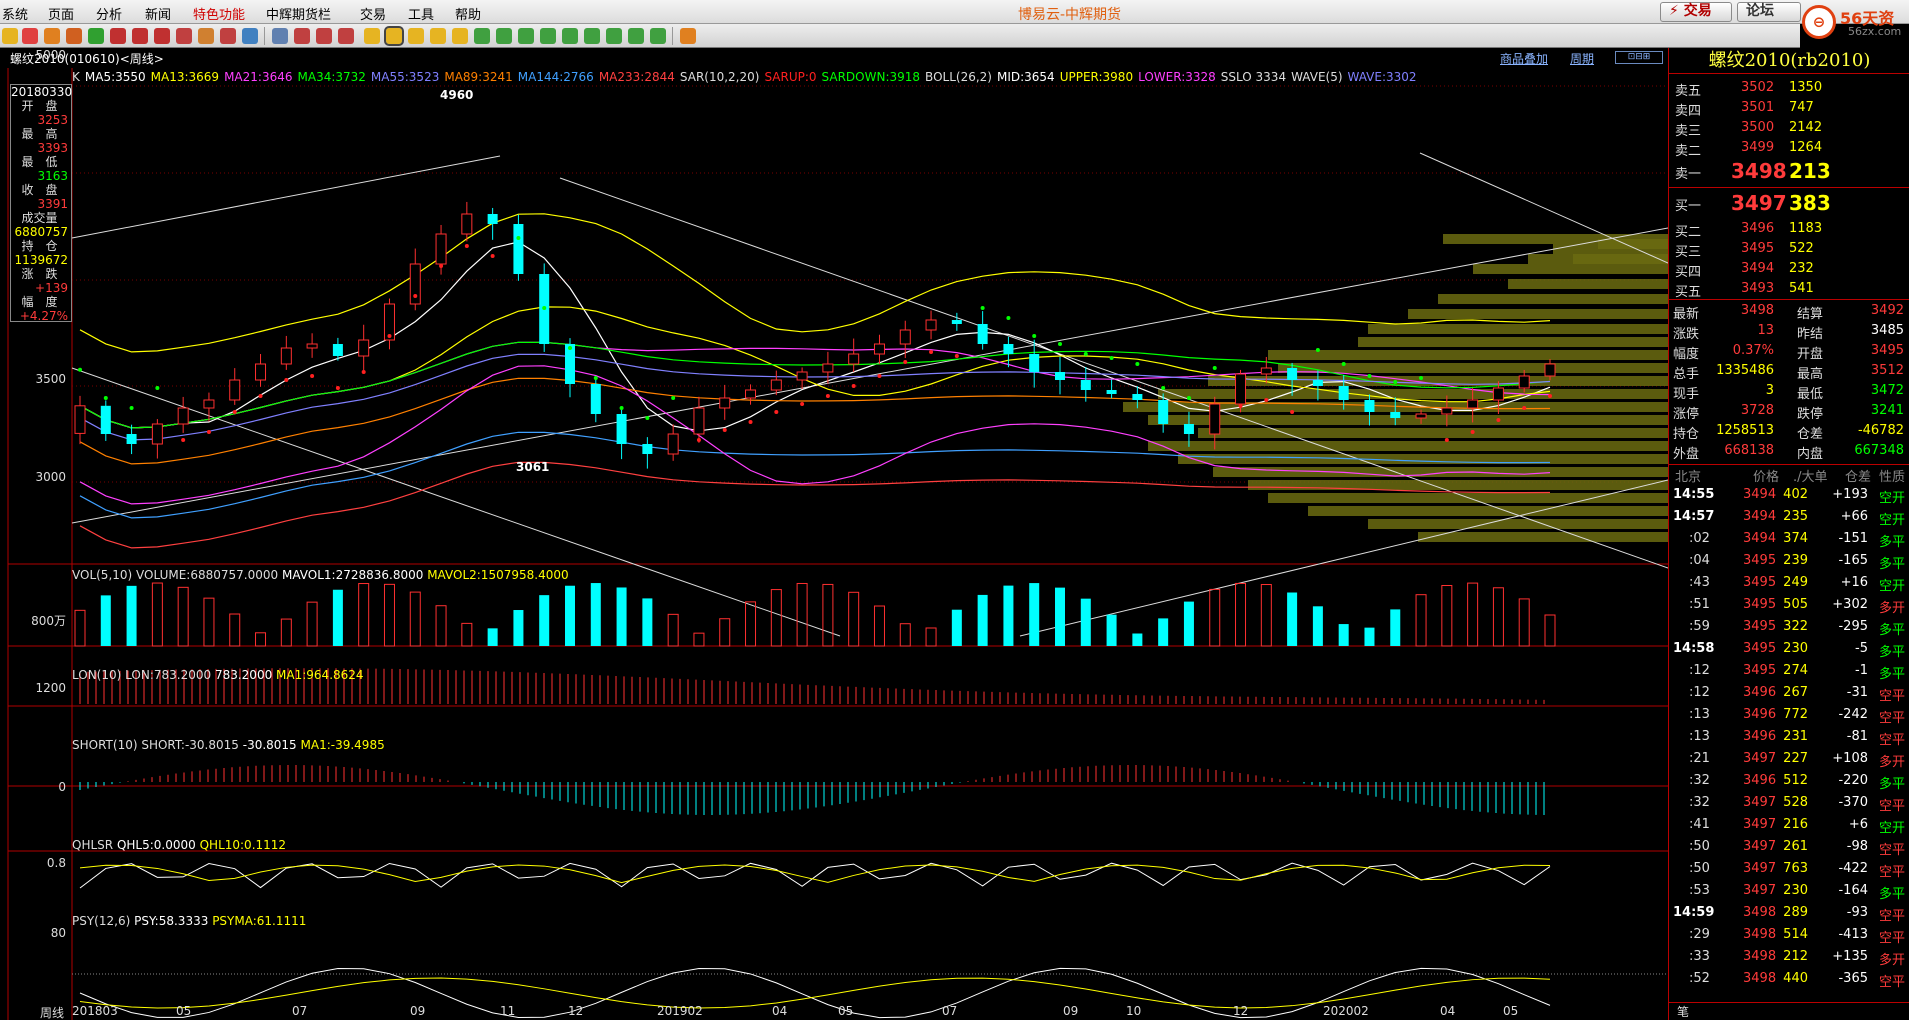 The height and width of the screenshot is (1020, 1909). What do you see at coordinates (1810, 354) in the screenshot?
I see `stat-label: 开盘` at bounding box center [1810, 354].